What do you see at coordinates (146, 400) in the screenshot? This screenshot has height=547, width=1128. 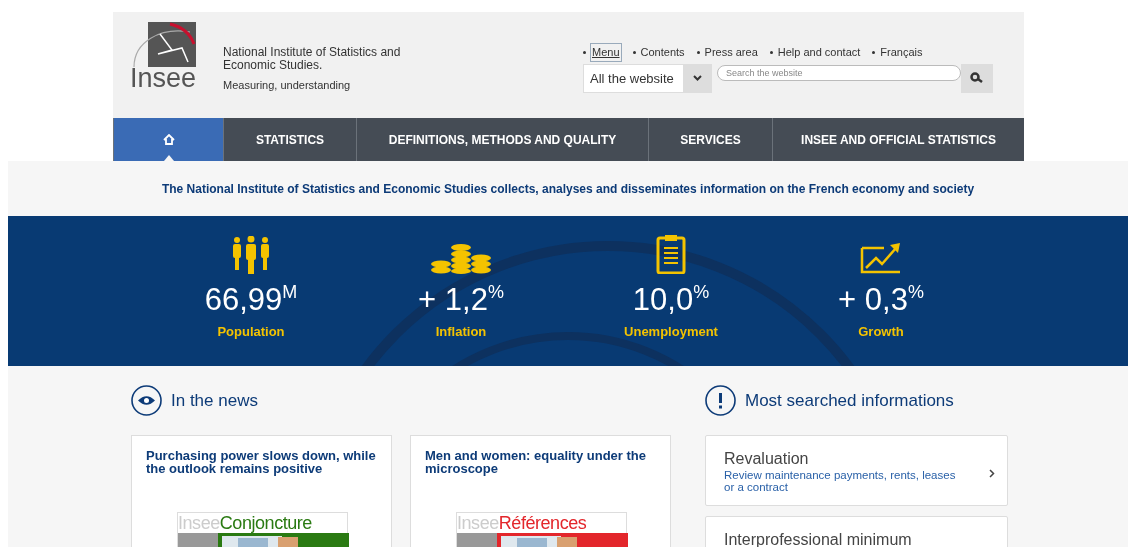 I see `eye-icon` at bounding box center [146, 400].